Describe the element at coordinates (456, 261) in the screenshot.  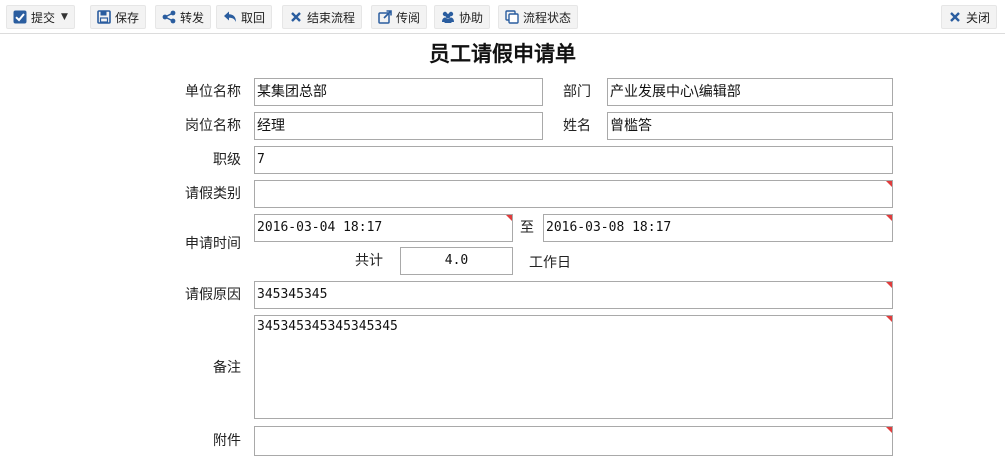
I see `total-days-field: 4.0` at that location.